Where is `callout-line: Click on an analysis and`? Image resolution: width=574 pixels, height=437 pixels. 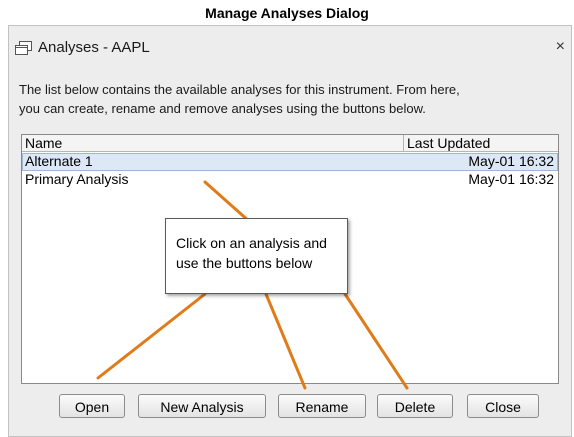 callout-line: Click on an analysis and is located at coordinates (251, 243).